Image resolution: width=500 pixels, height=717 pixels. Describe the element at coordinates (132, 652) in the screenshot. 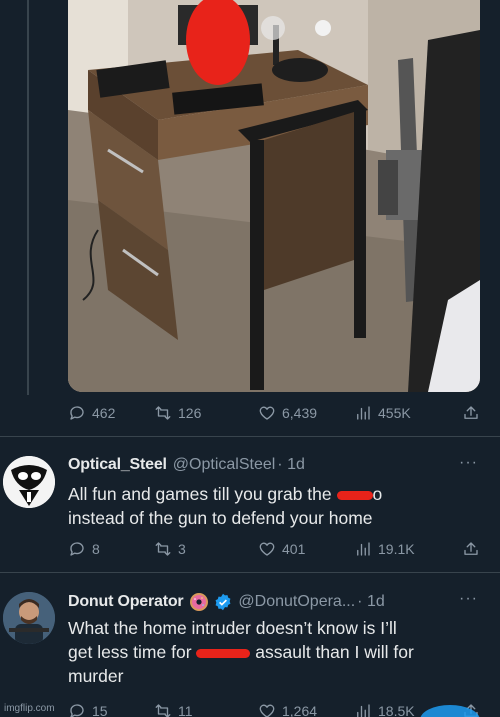

I see `tweet-text-line-2a: get less time for` at that location.